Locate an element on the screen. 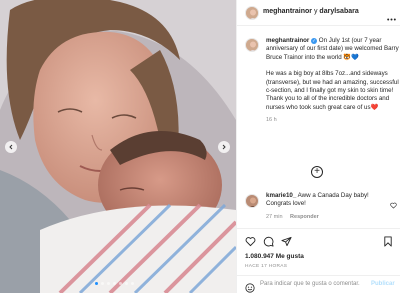  caption-avatar is located at coordinates (252, 45).